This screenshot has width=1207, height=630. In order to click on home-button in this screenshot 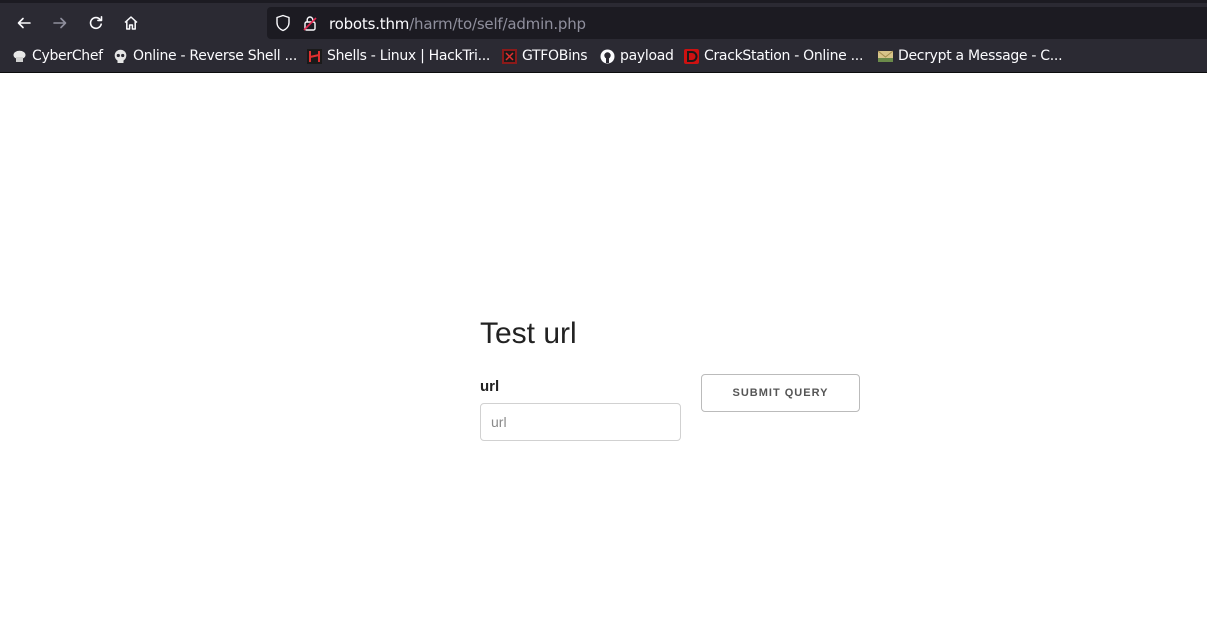, I will do `click(131, 23)`.